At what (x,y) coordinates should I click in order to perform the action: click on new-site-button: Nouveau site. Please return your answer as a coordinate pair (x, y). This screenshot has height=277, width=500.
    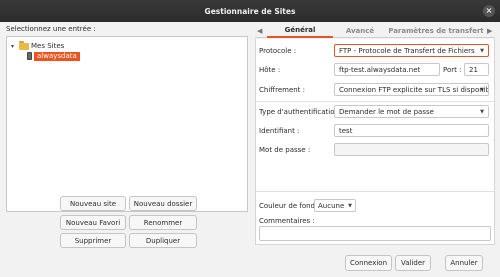
    Looking at the image, I should click on (93, 203).